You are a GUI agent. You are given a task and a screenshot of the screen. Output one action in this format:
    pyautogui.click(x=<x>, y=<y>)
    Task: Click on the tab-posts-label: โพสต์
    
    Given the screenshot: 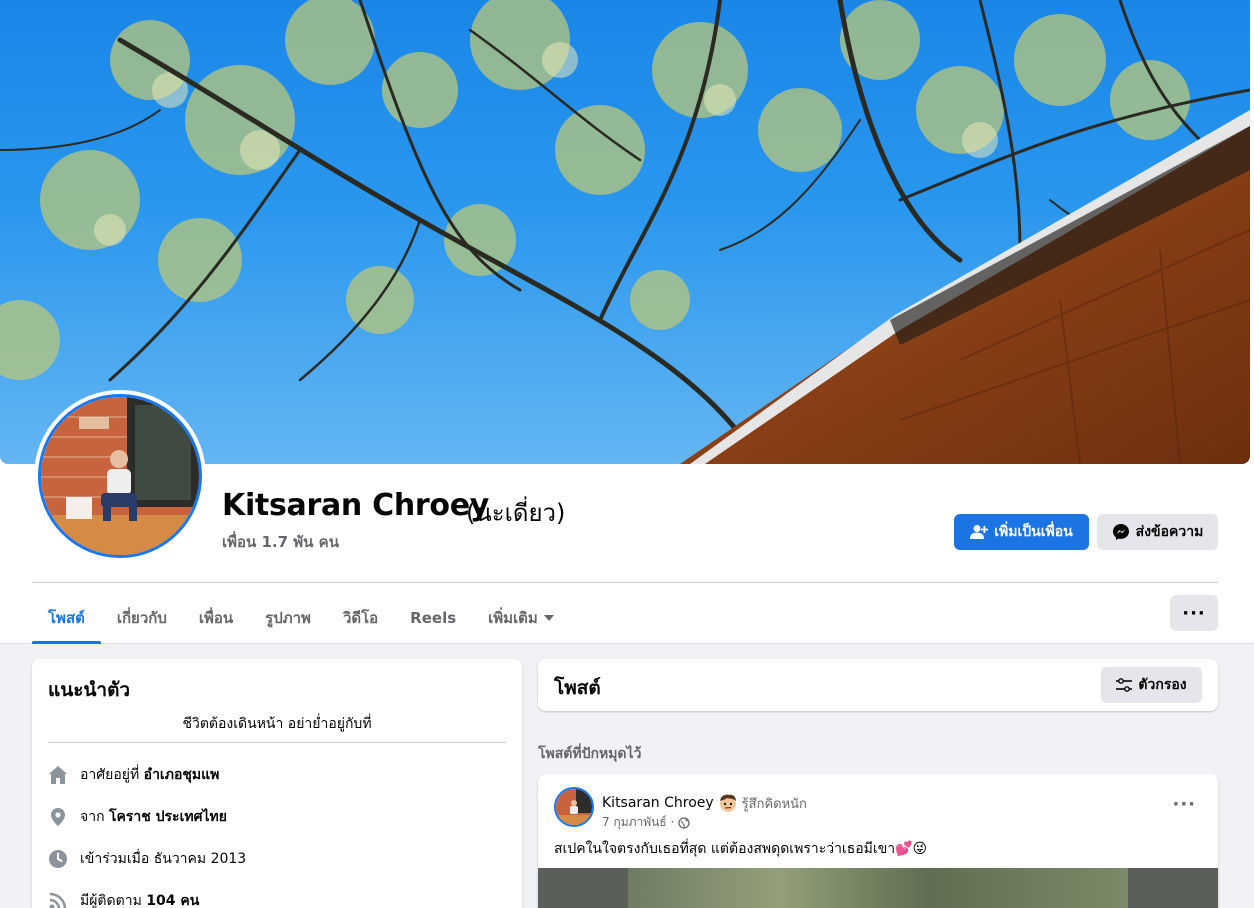 What is the action you would take?
    pyautogui.click(x=66, y=618)
    